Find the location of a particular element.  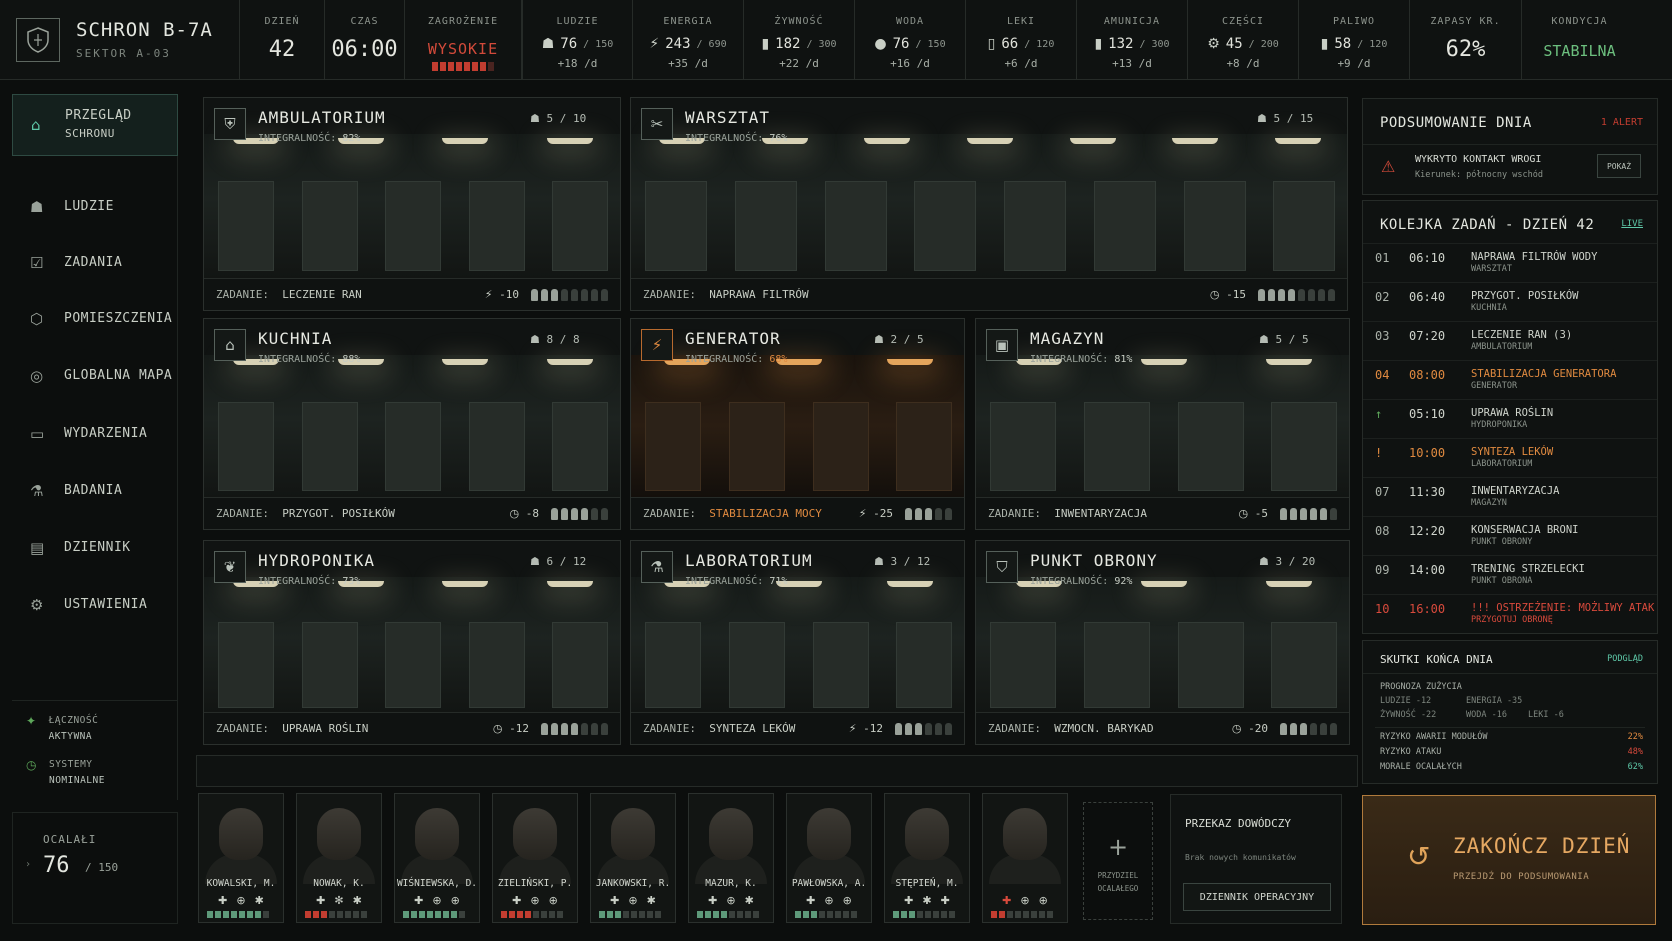

queue-item: 02 06:40 PRZYGOT. POSIŁKÓW KUCHNIA is located at coordinates (1510, 301).